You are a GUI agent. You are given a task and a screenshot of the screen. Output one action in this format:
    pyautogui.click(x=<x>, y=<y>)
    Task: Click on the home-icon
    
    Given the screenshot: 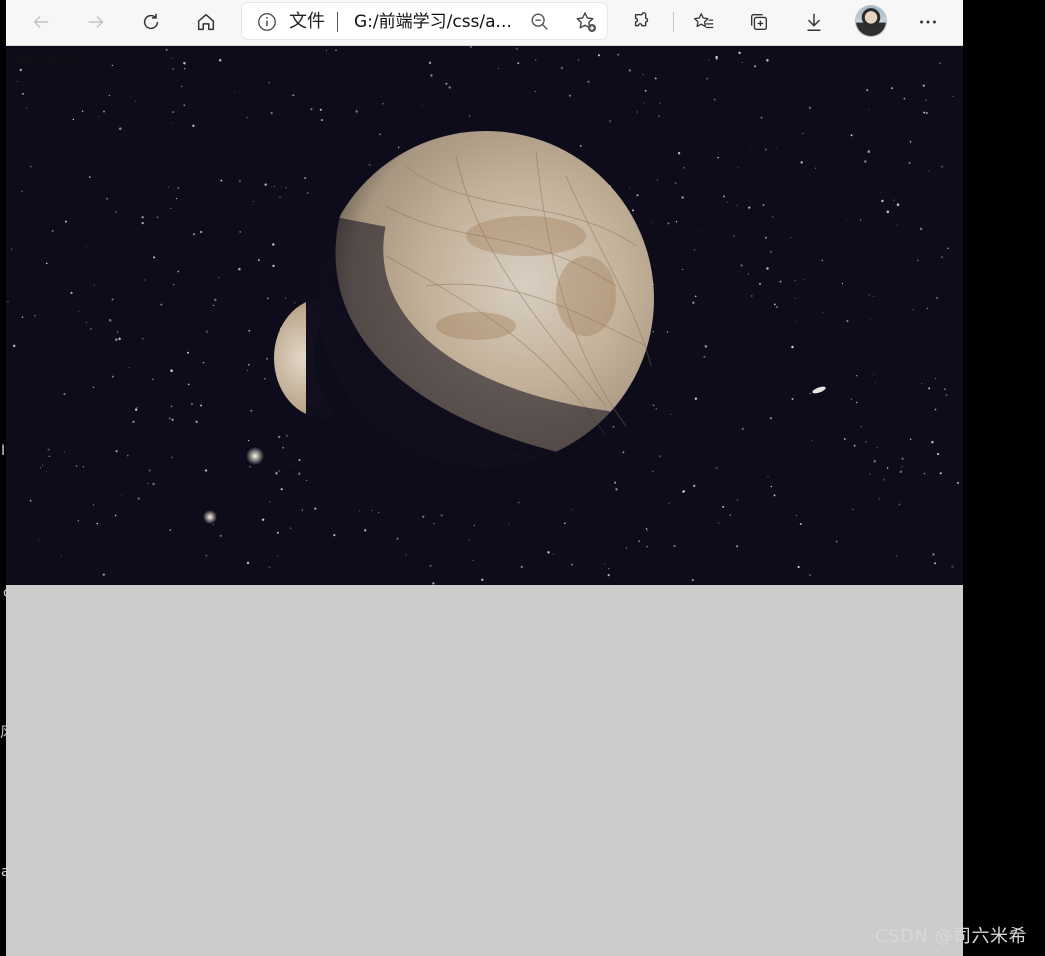 What is the action you would take?
    pyautogui.click(x=206, y=22)
    